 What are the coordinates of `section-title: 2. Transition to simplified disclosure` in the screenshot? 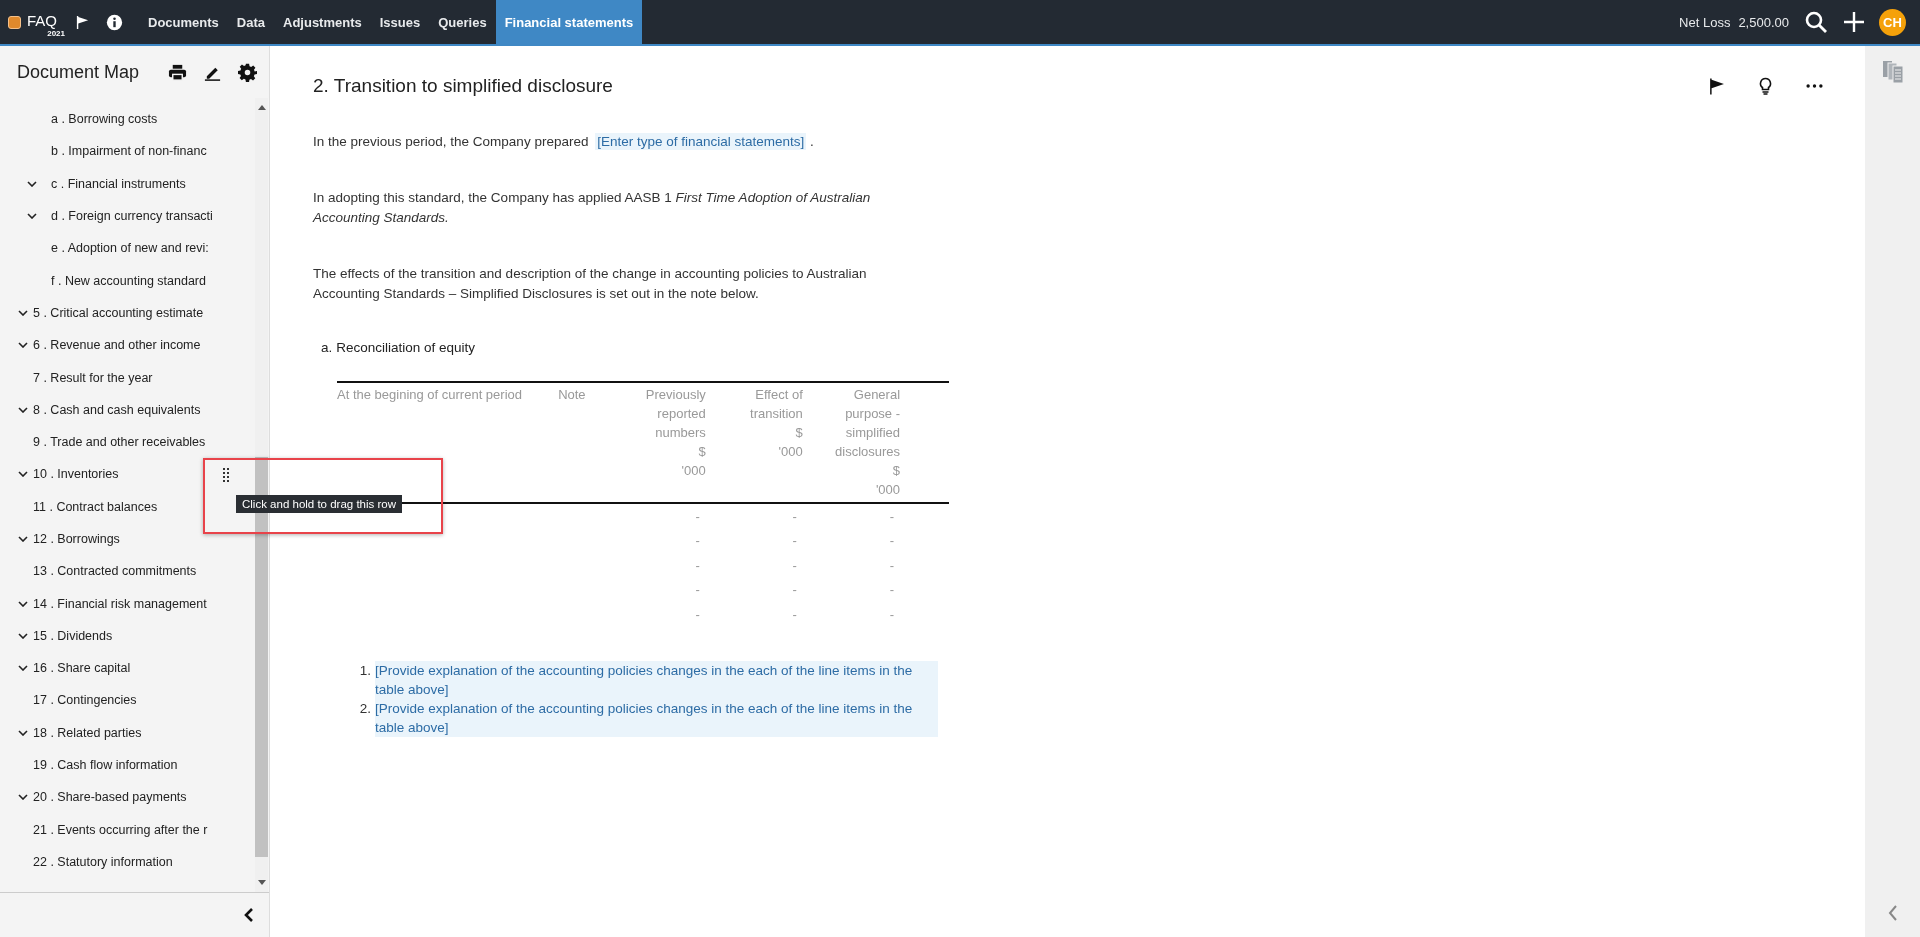 It's located at (463, 86).